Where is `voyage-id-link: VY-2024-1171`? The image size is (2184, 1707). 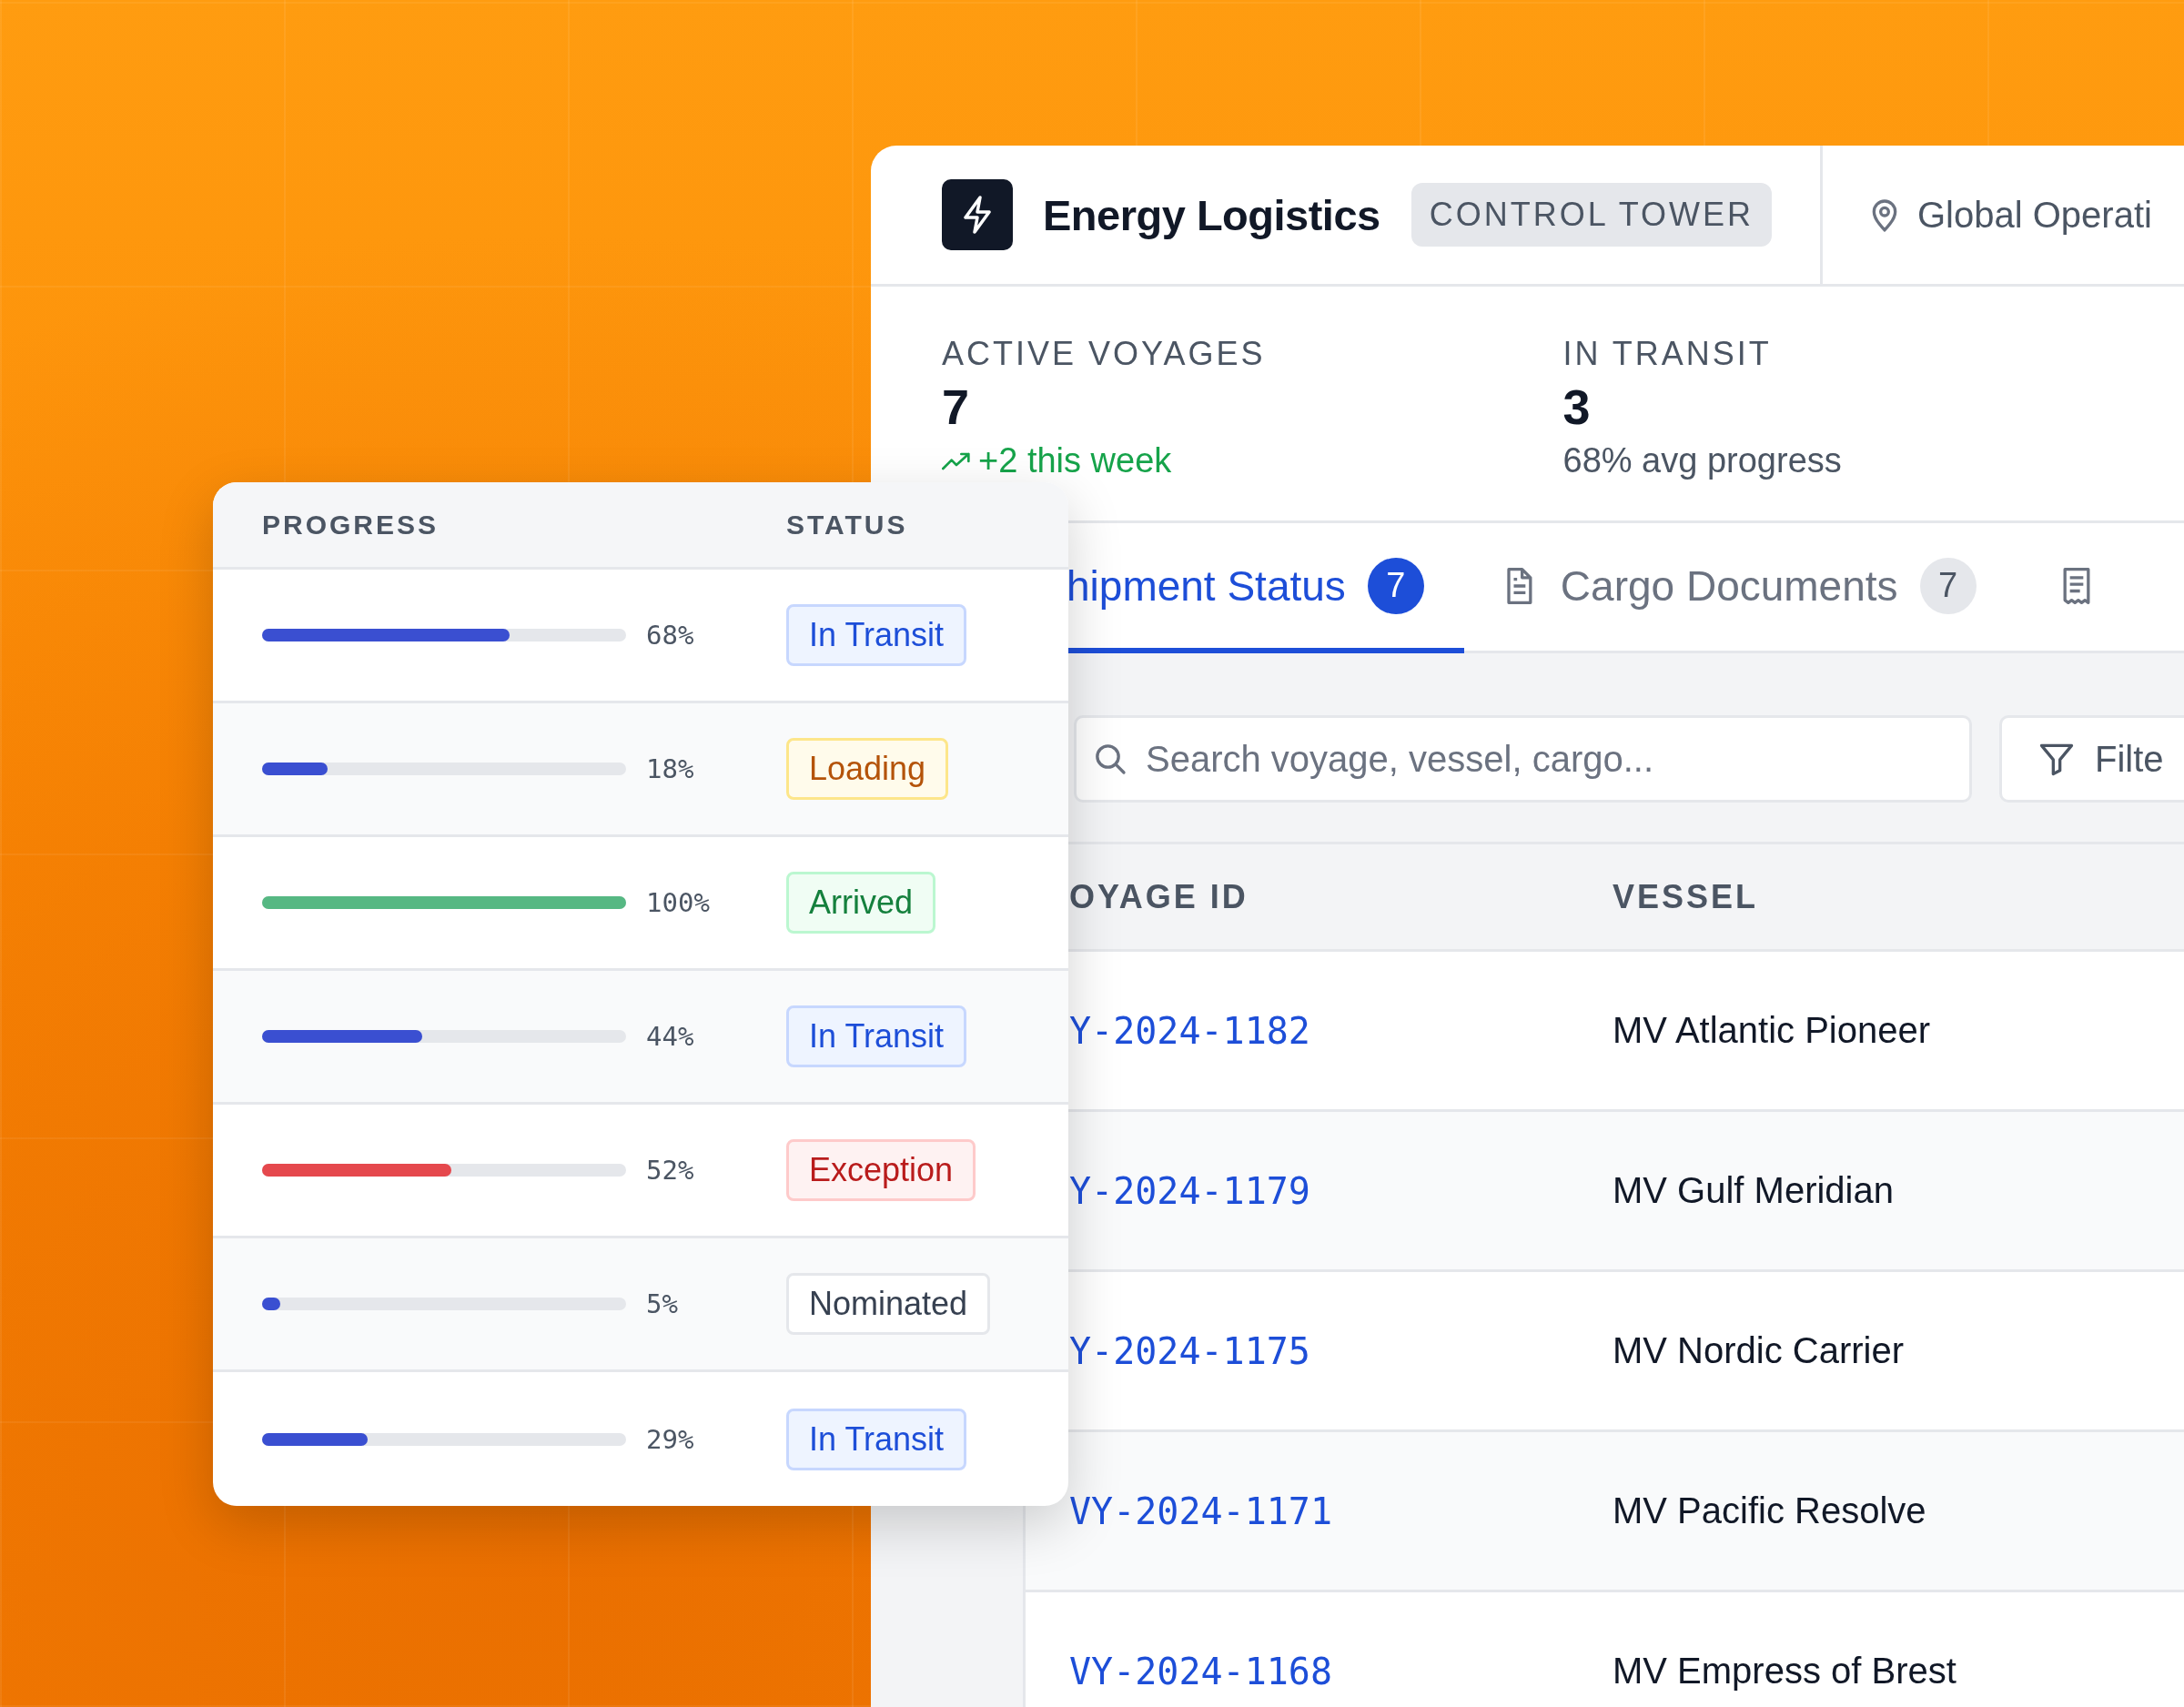 voyage-id-link: VY-2024-1171 is located at coordinates (1341, 1511).